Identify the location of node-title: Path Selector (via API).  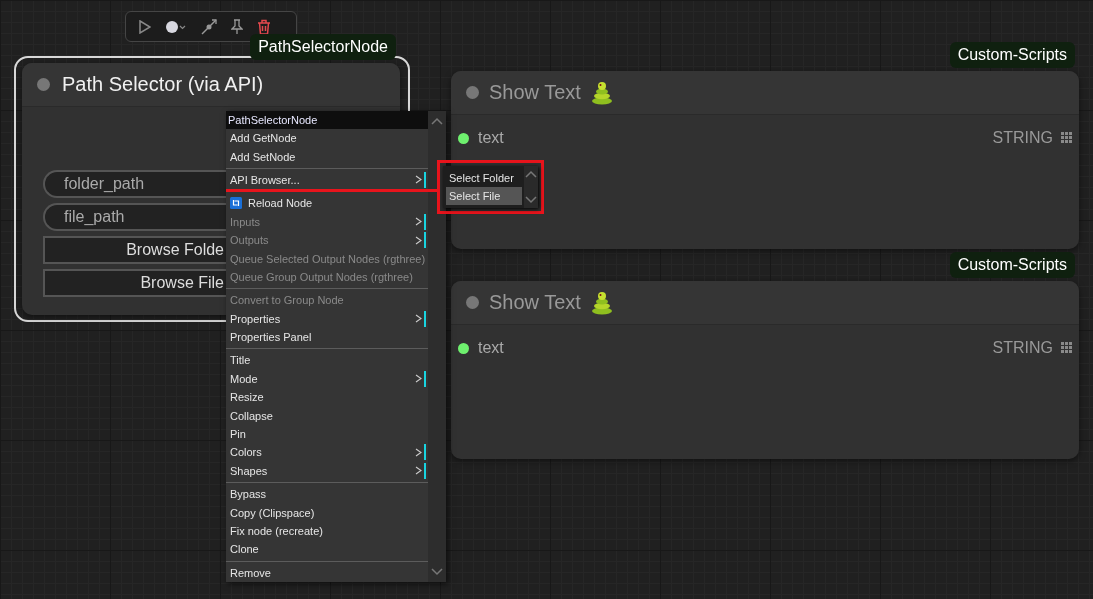
(163, 84).